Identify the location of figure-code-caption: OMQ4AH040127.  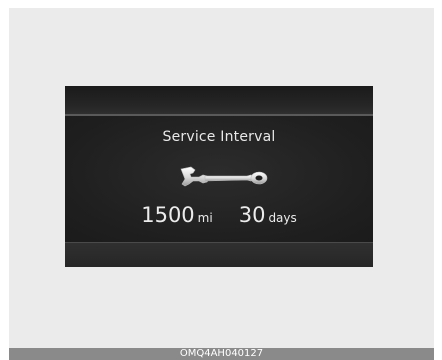
(221, 354).